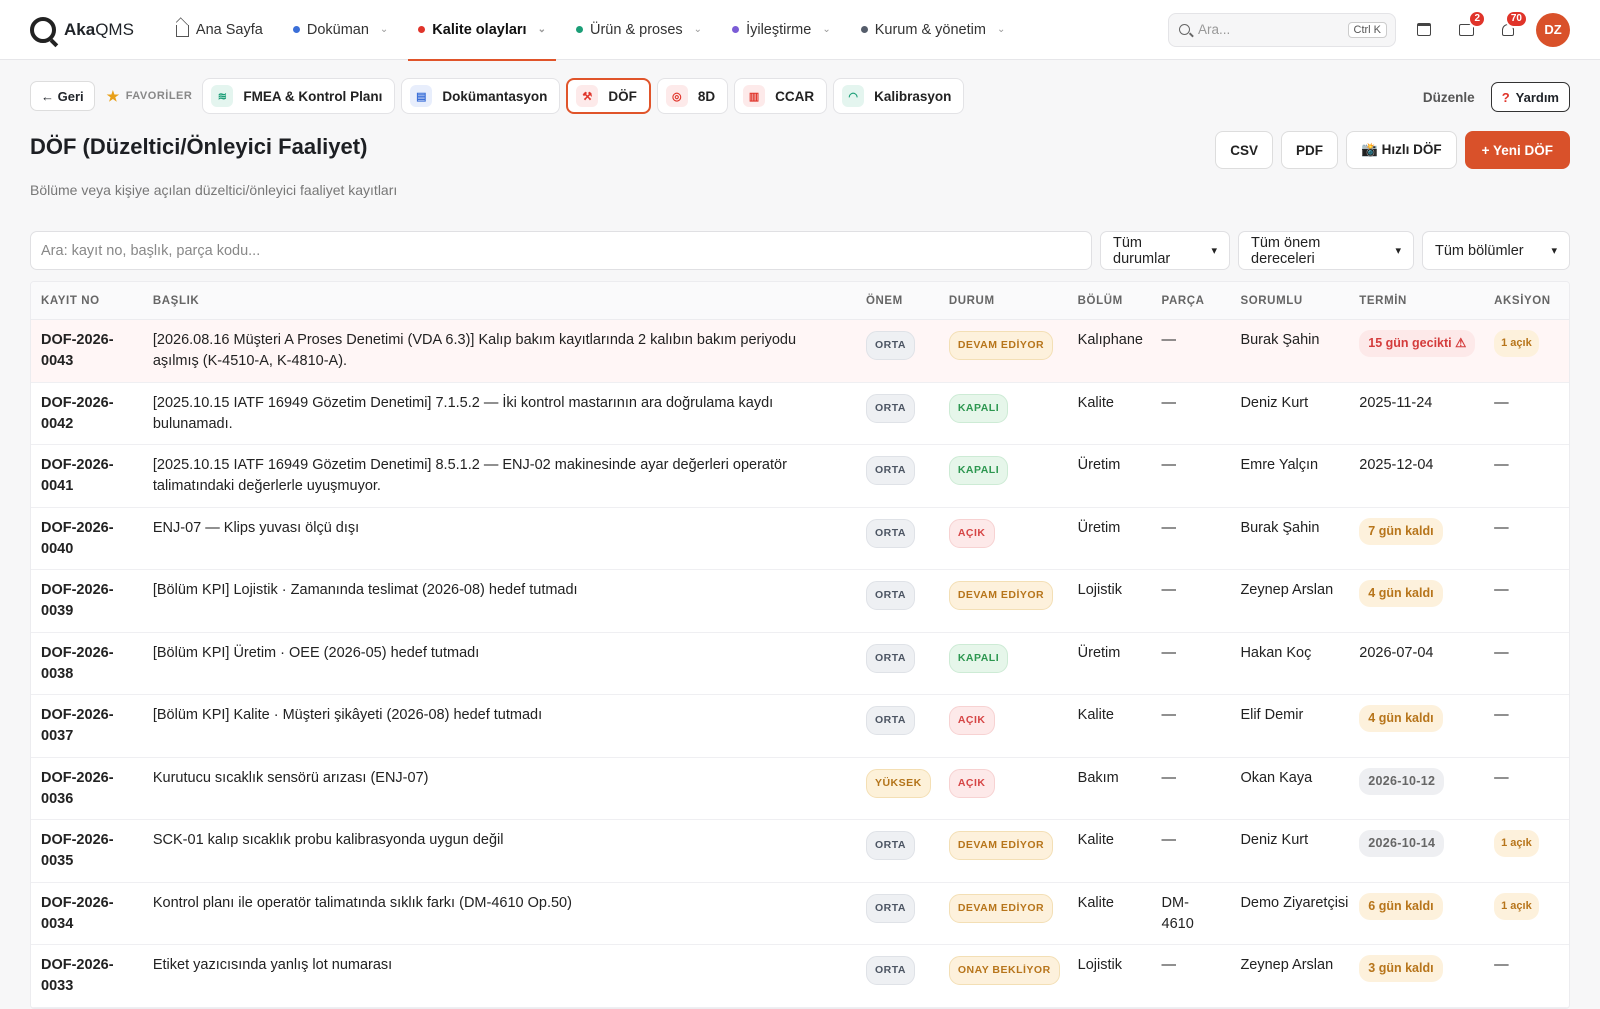 The height and width of the screenshot is (1009, 1600). I want to click on column-header: AKSİYON, so click(1531, 301).